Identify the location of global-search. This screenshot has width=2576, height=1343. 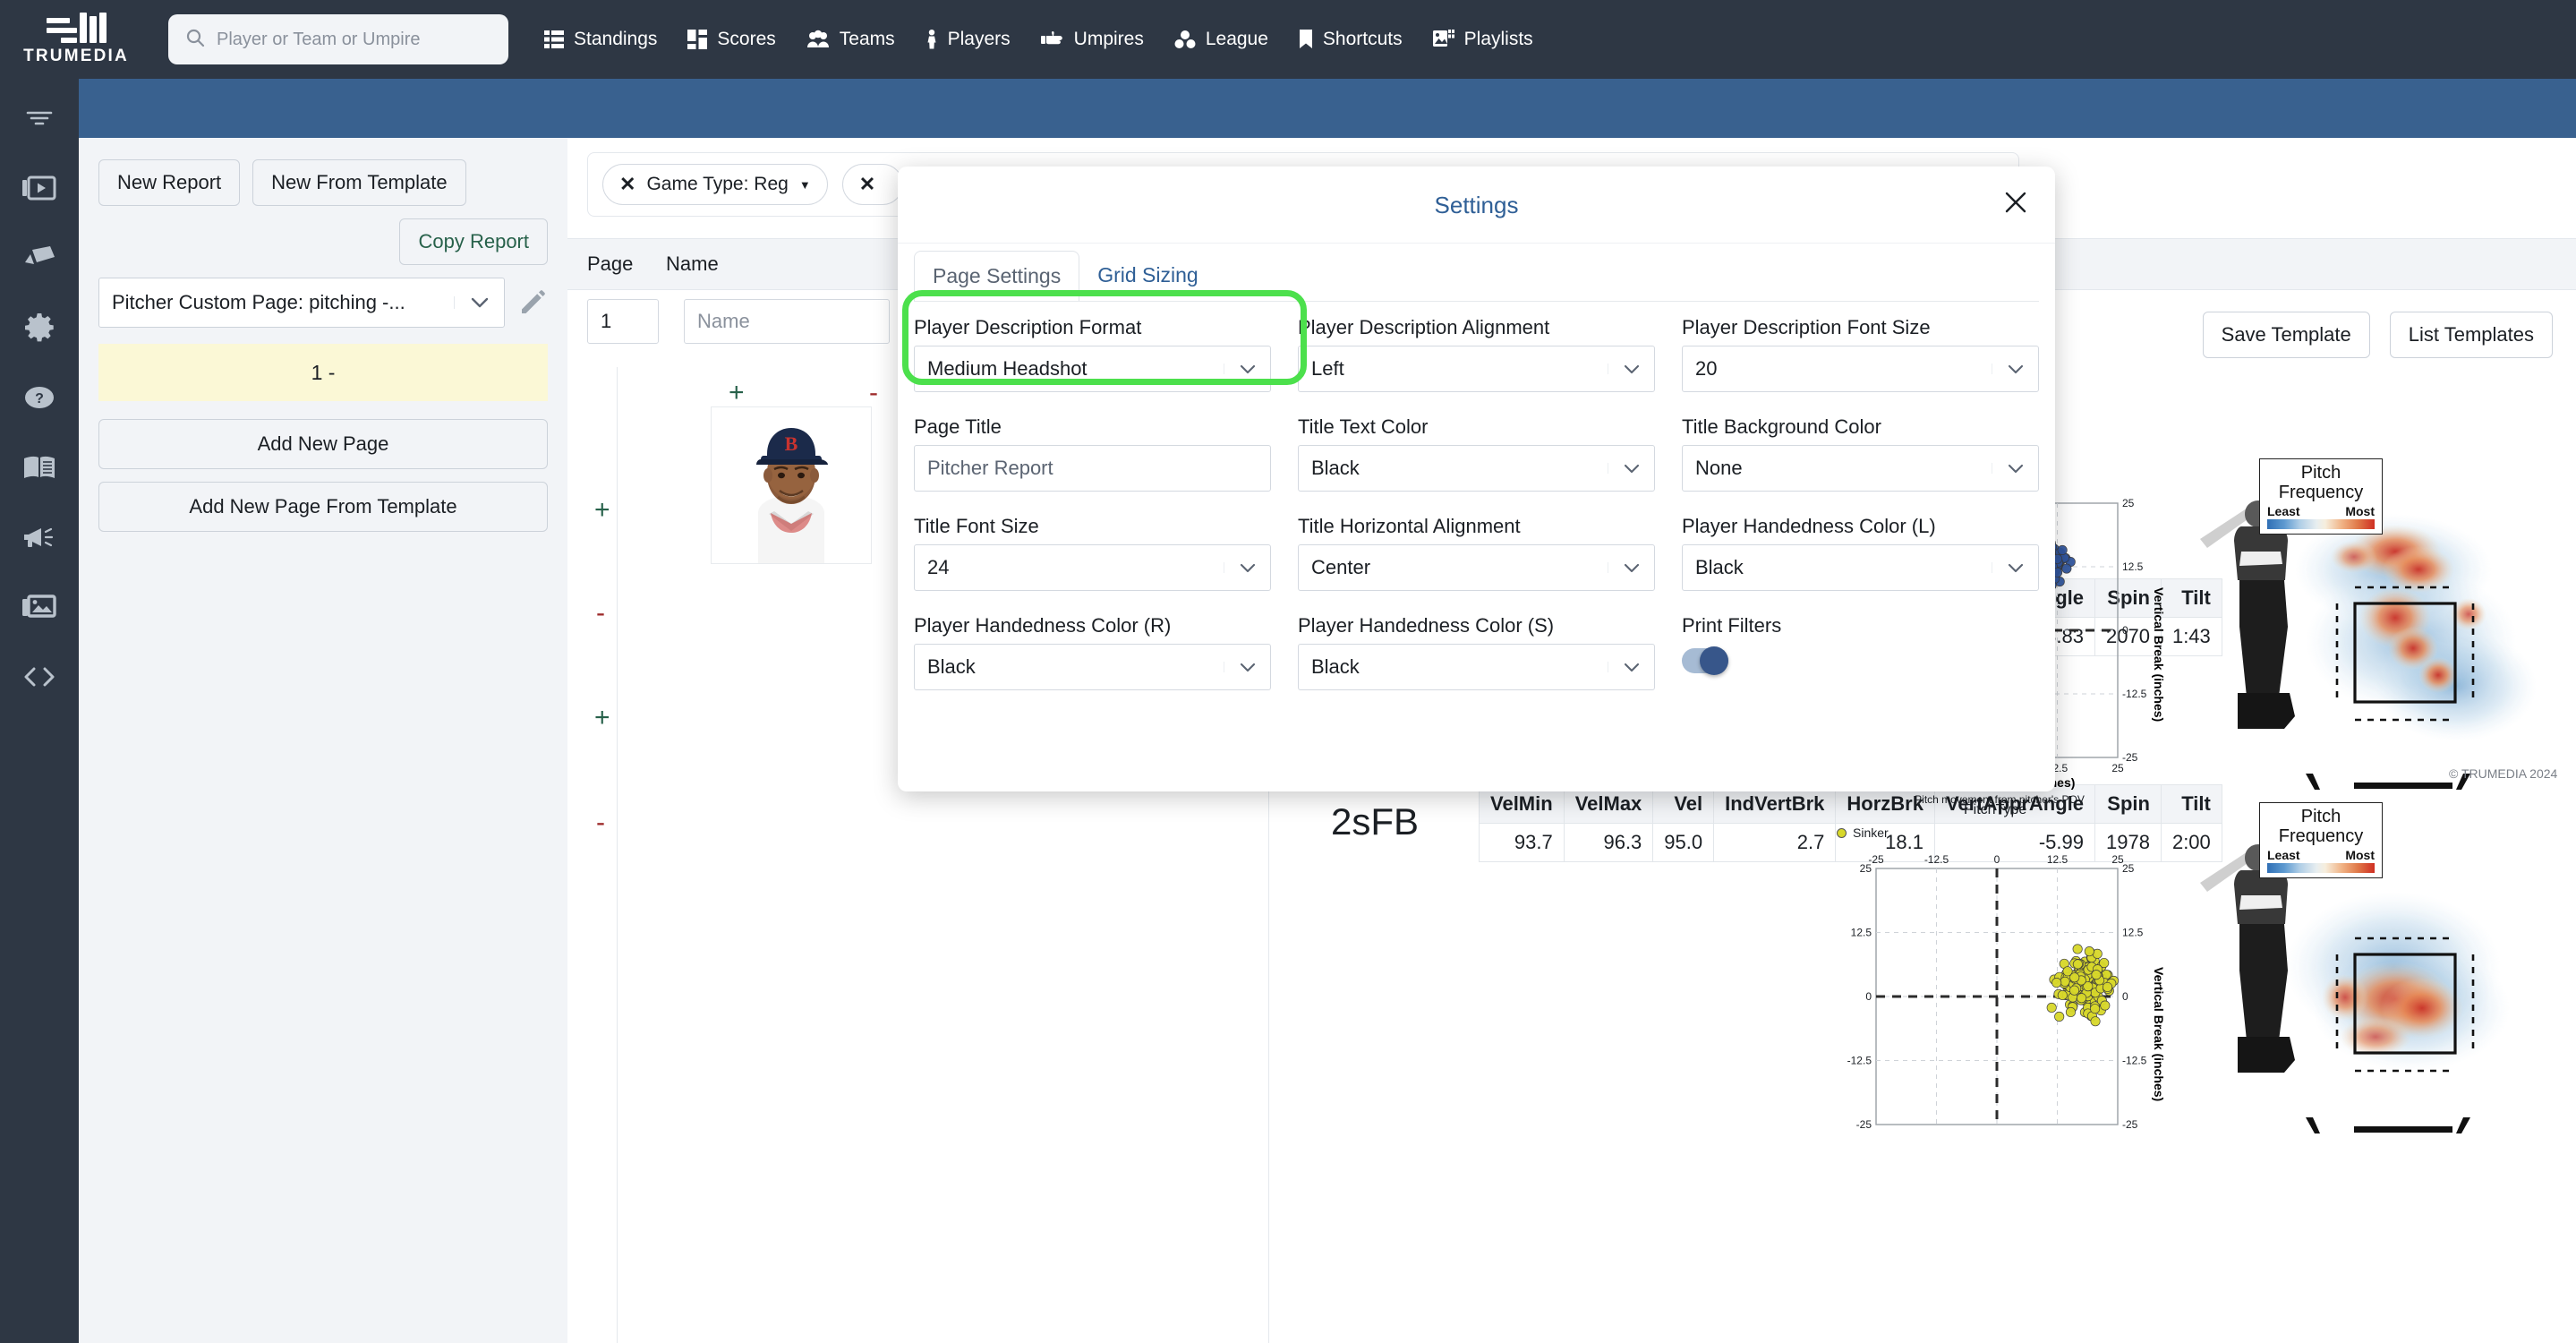
(338, 39).